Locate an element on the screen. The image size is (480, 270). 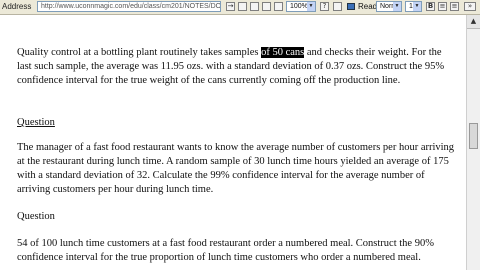
help-icon: ? is located at coordinates (324, 6).